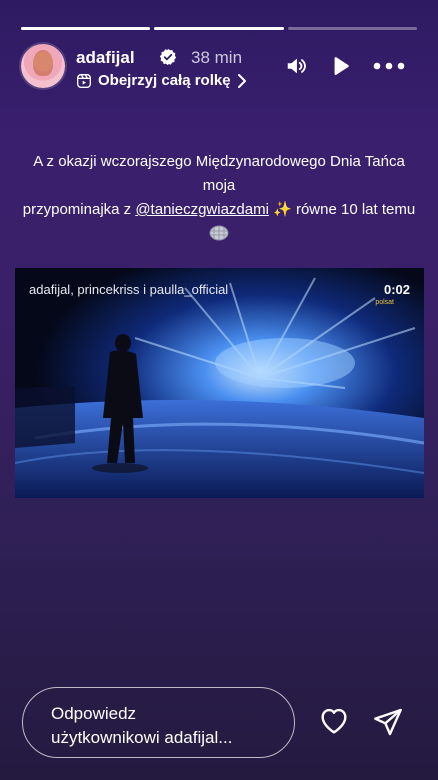 This screenshot has width=438, height=780. What do you see at coordinates (219, 233) in the screenshot?
I see `disco-ball-icon` at bounding box center [219, 233].